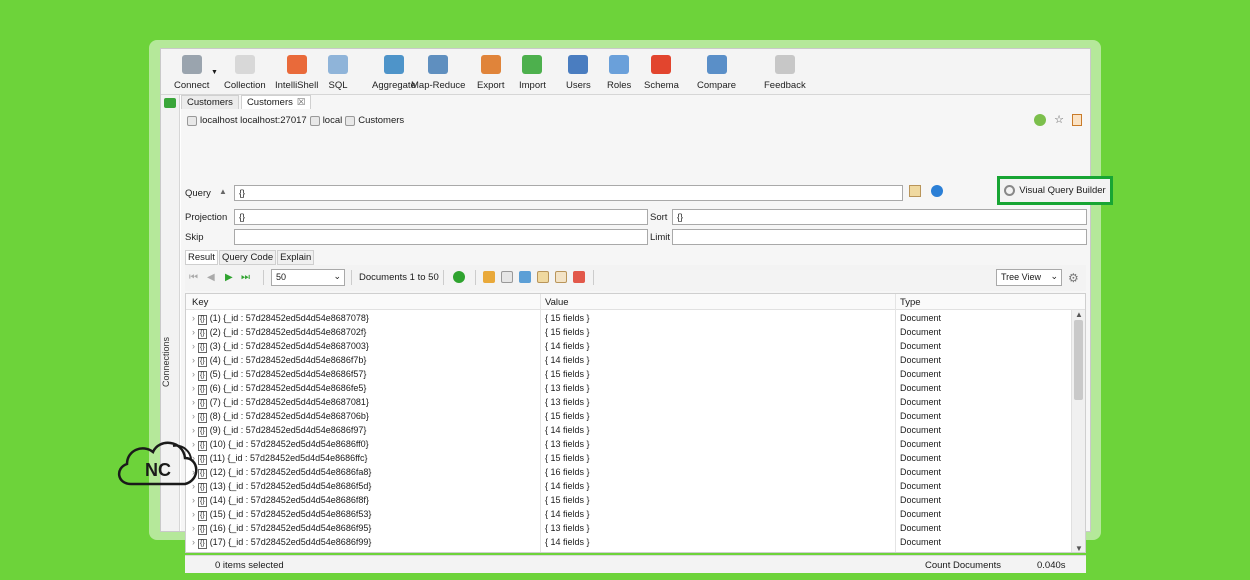  What do you see at coordinates (276, 102) in the screenshot?
I see `tab-customers-2: Customers ☒` at bounding box center [276, 102].